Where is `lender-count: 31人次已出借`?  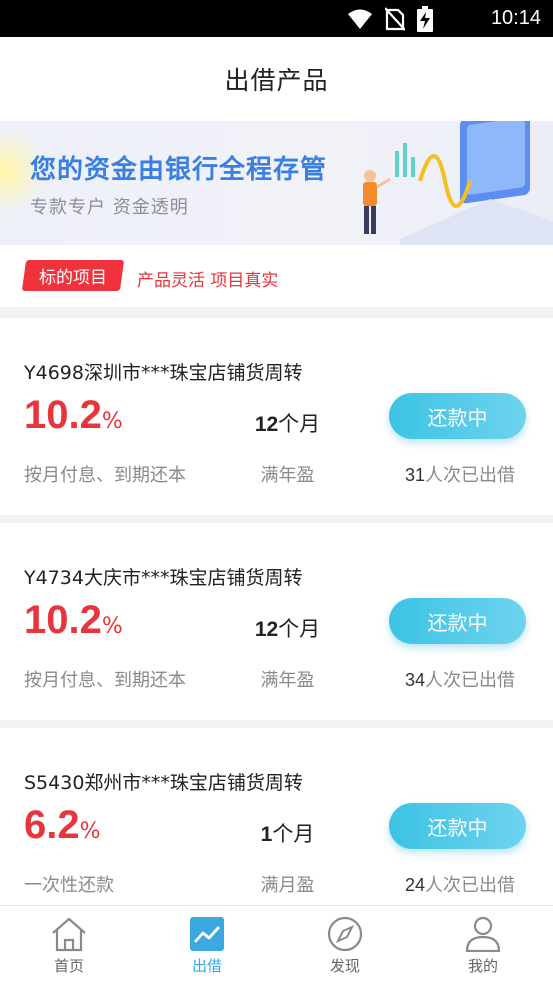 lender-count: 31人次已出借 is located at coordinates (460, 475).